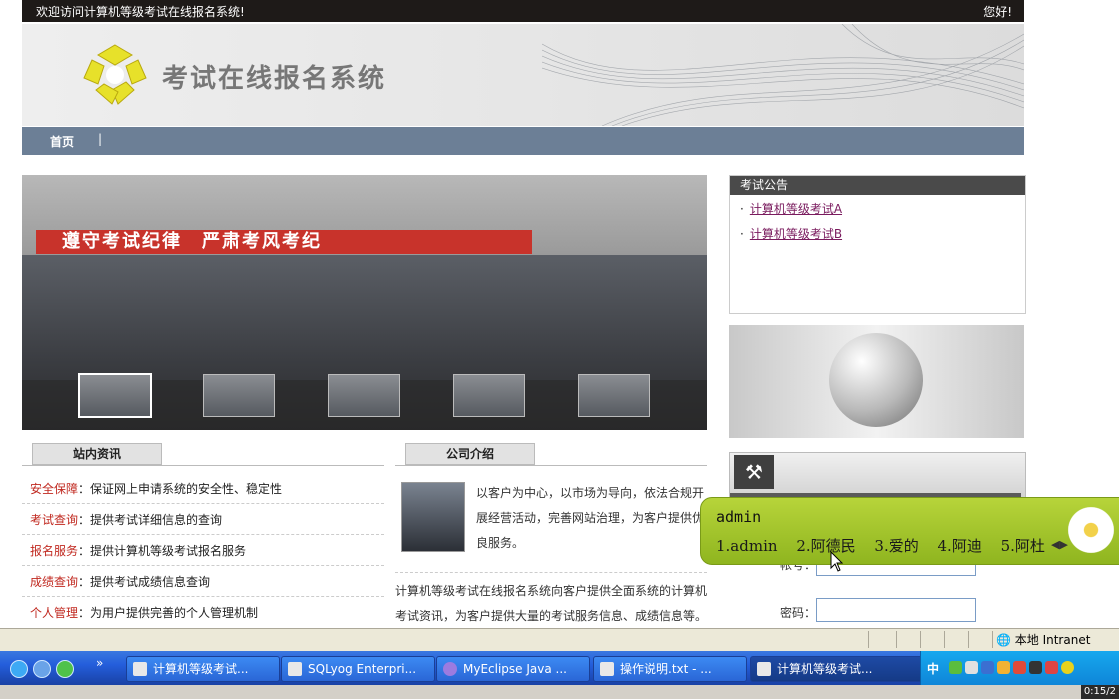  Describe the element at coordinates (551, 591) in the screenshot. I see `company-desc-line: 计算机等级考试在线报名系统向客户提供全面系统的计算机` at that location.